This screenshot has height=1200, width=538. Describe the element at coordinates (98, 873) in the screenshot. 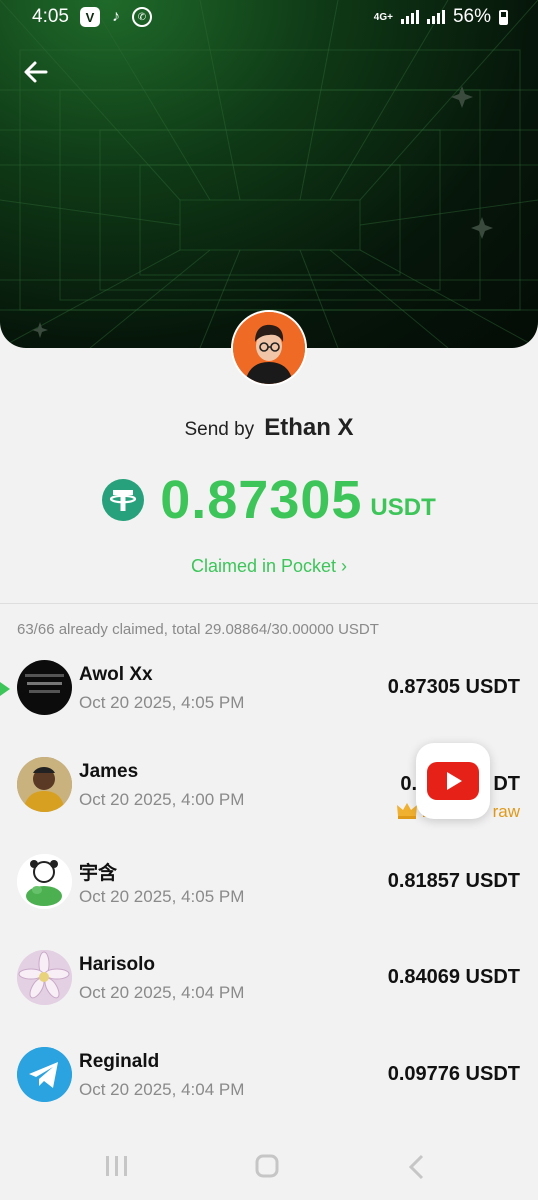

I see `claimer-name: 宇含` at that location.